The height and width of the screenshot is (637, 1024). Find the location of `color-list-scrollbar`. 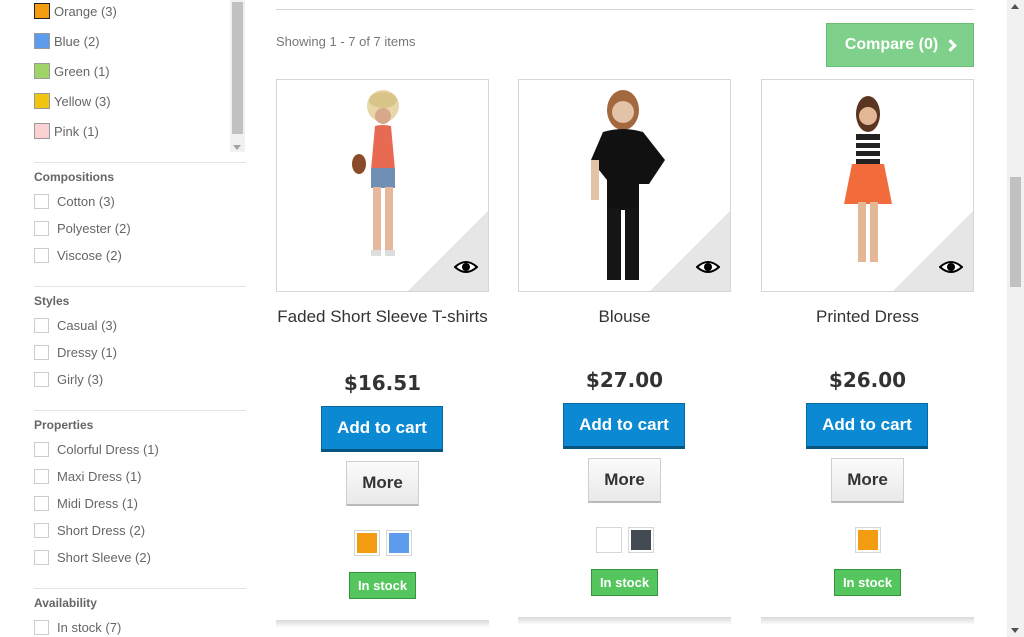

color-list-scrollbar is located at coordinates (237, 76).